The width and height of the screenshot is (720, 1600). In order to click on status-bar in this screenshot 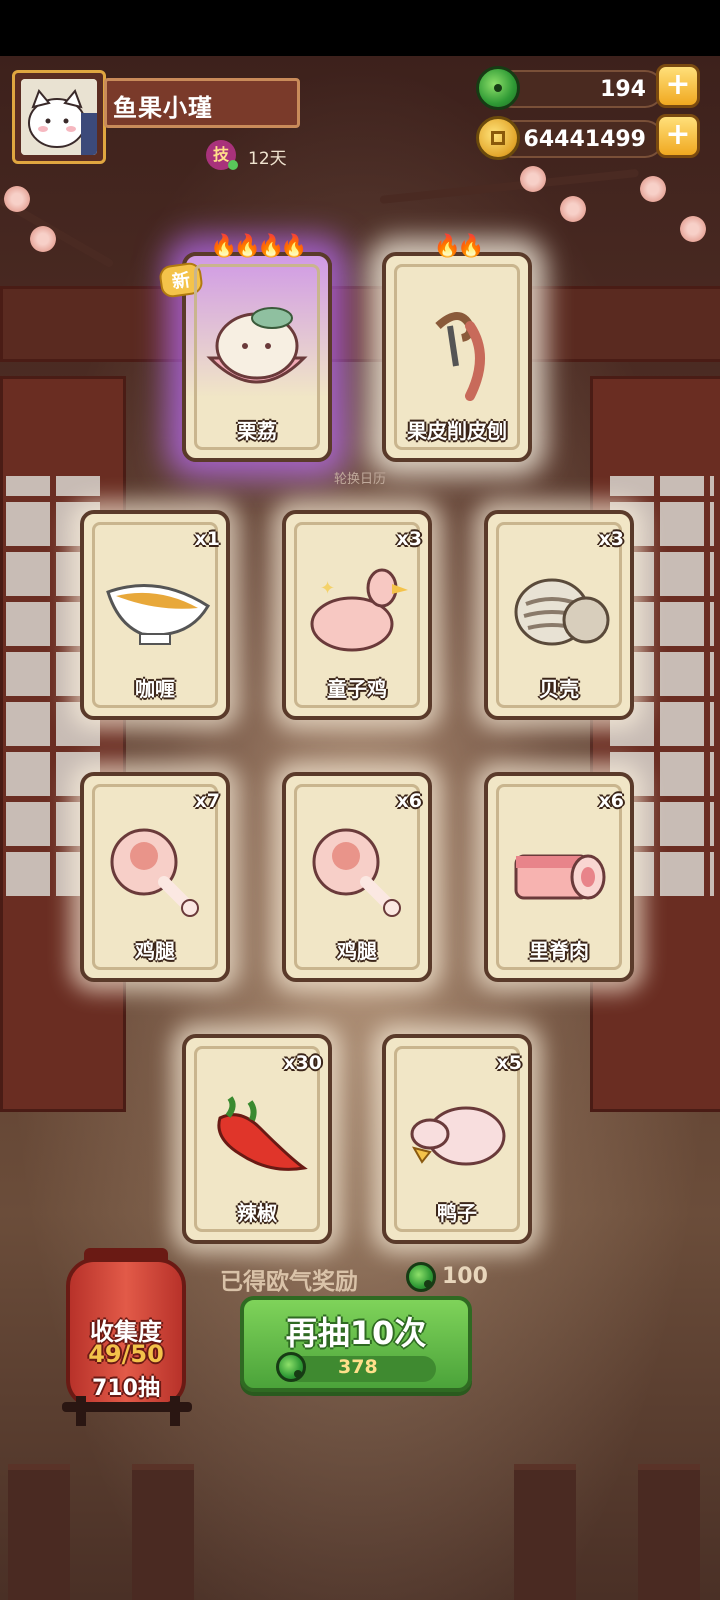, I will do `click(360, 28)`.